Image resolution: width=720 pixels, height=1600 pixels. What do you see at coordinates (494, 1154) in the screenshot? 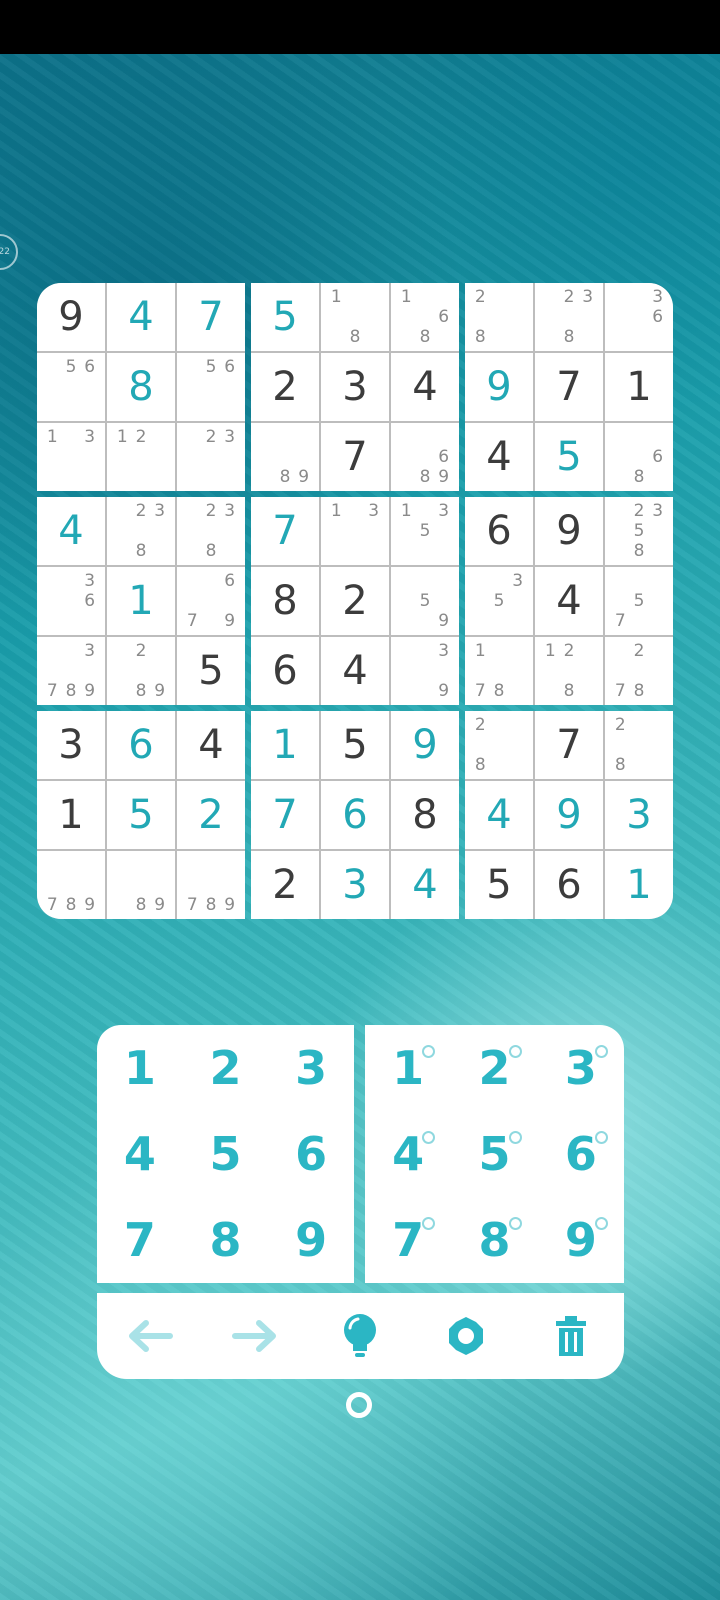
I see `note-digit-key: 5` at bounding box center [494, 1154].